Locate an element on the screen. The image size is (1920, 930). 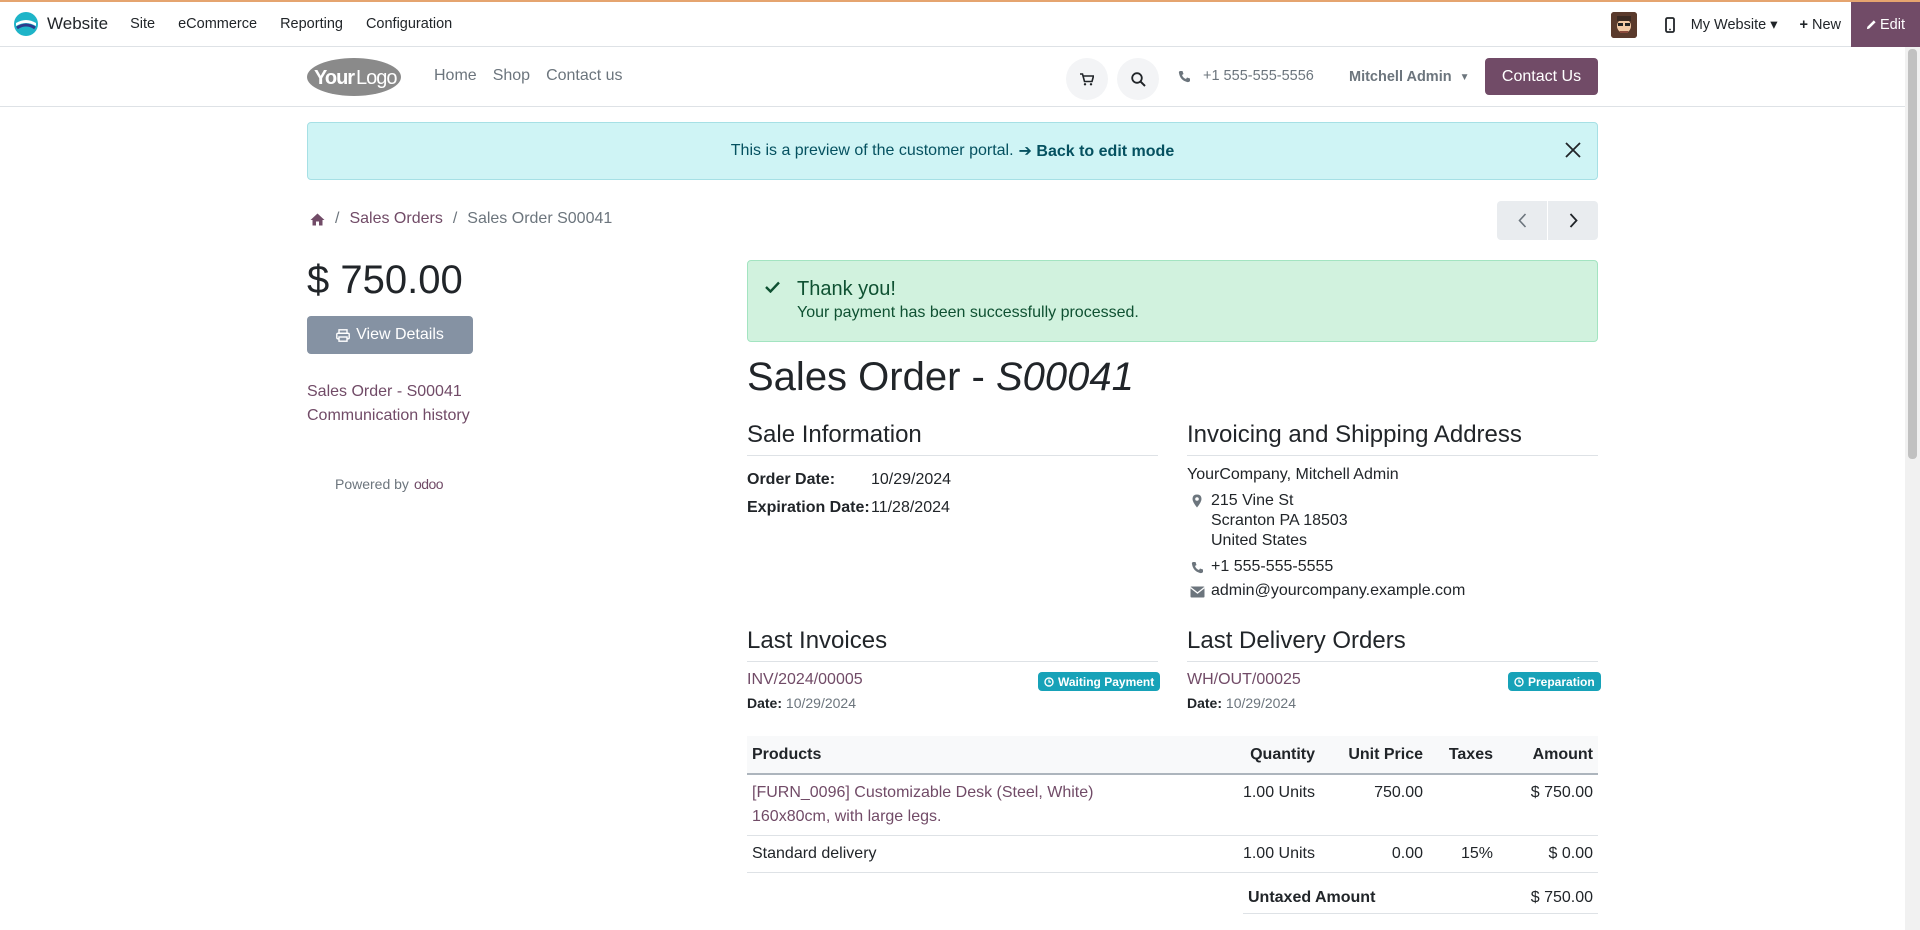
page-scrollbar is located at coordinates (1912, 488).